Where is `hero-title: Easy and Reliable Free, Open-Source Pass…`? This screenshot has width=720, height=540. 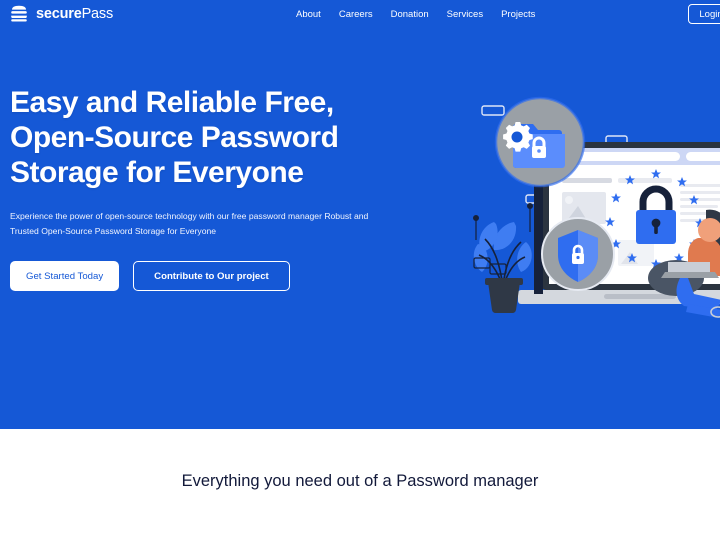
hero-title: Easy and Reliable Free, Open-Source Pass… is located at coordinates (174, 137).